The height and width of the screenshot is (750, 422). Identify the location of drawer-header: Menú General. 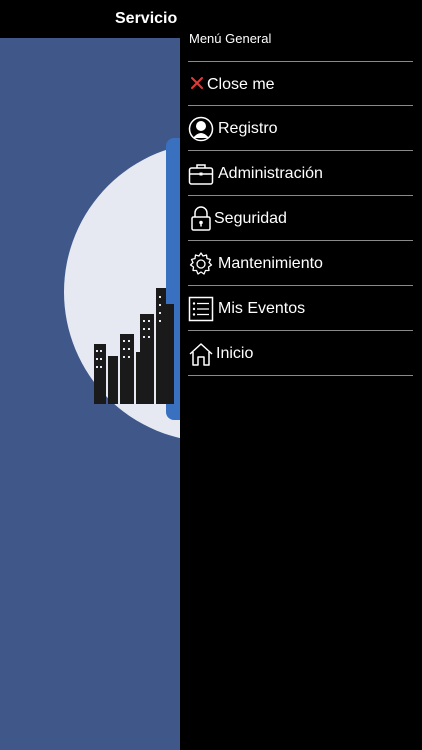
(230, 38).